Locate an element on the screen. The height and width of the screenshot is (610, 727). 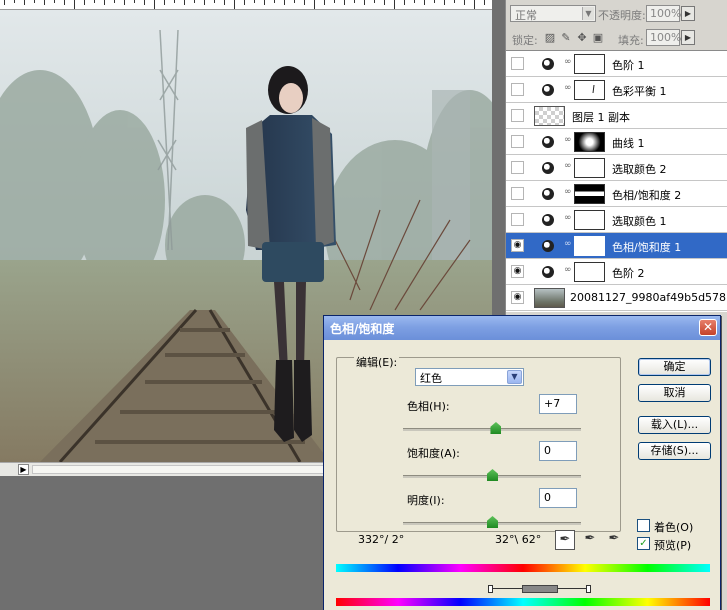
blend-mode-select: 正常 ▼ is located at coordinates (553, 13).